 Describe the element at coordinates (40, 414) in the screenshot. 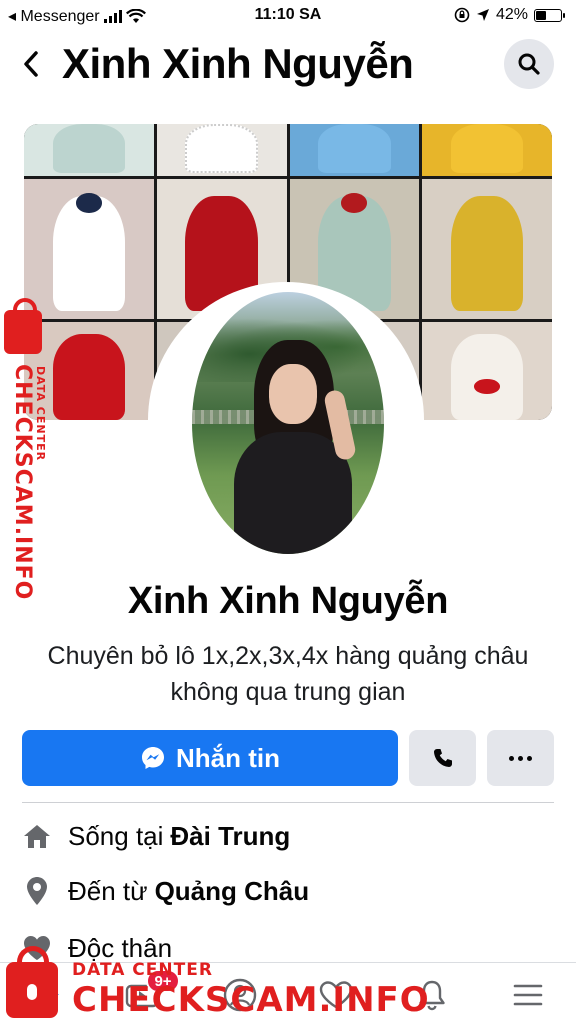

I see `watermark-vertical-sub: DATA CENTER` at that location.